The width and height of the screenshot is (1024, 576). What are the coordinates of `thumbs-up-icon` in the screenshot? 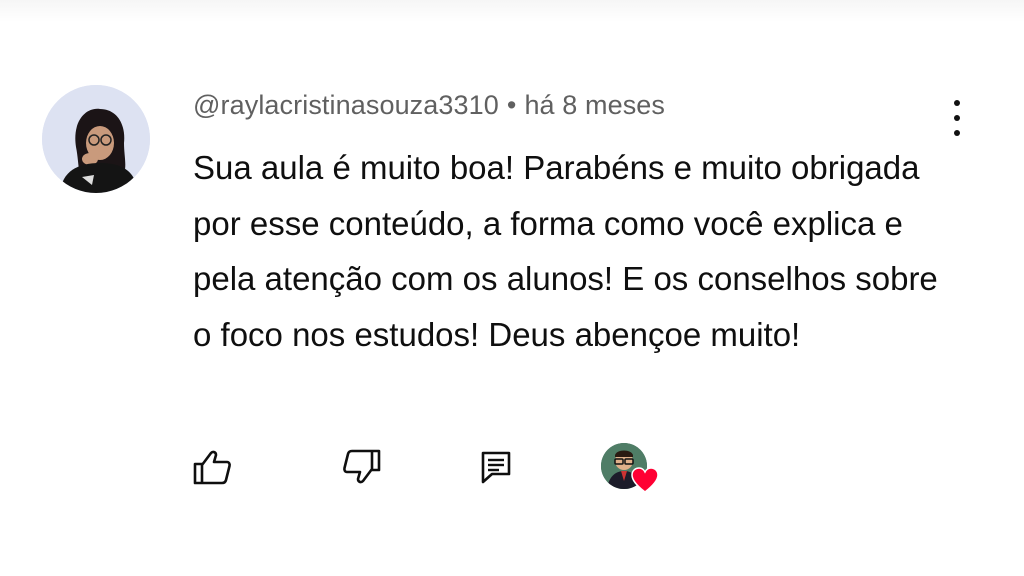 It's located at (212, 467).